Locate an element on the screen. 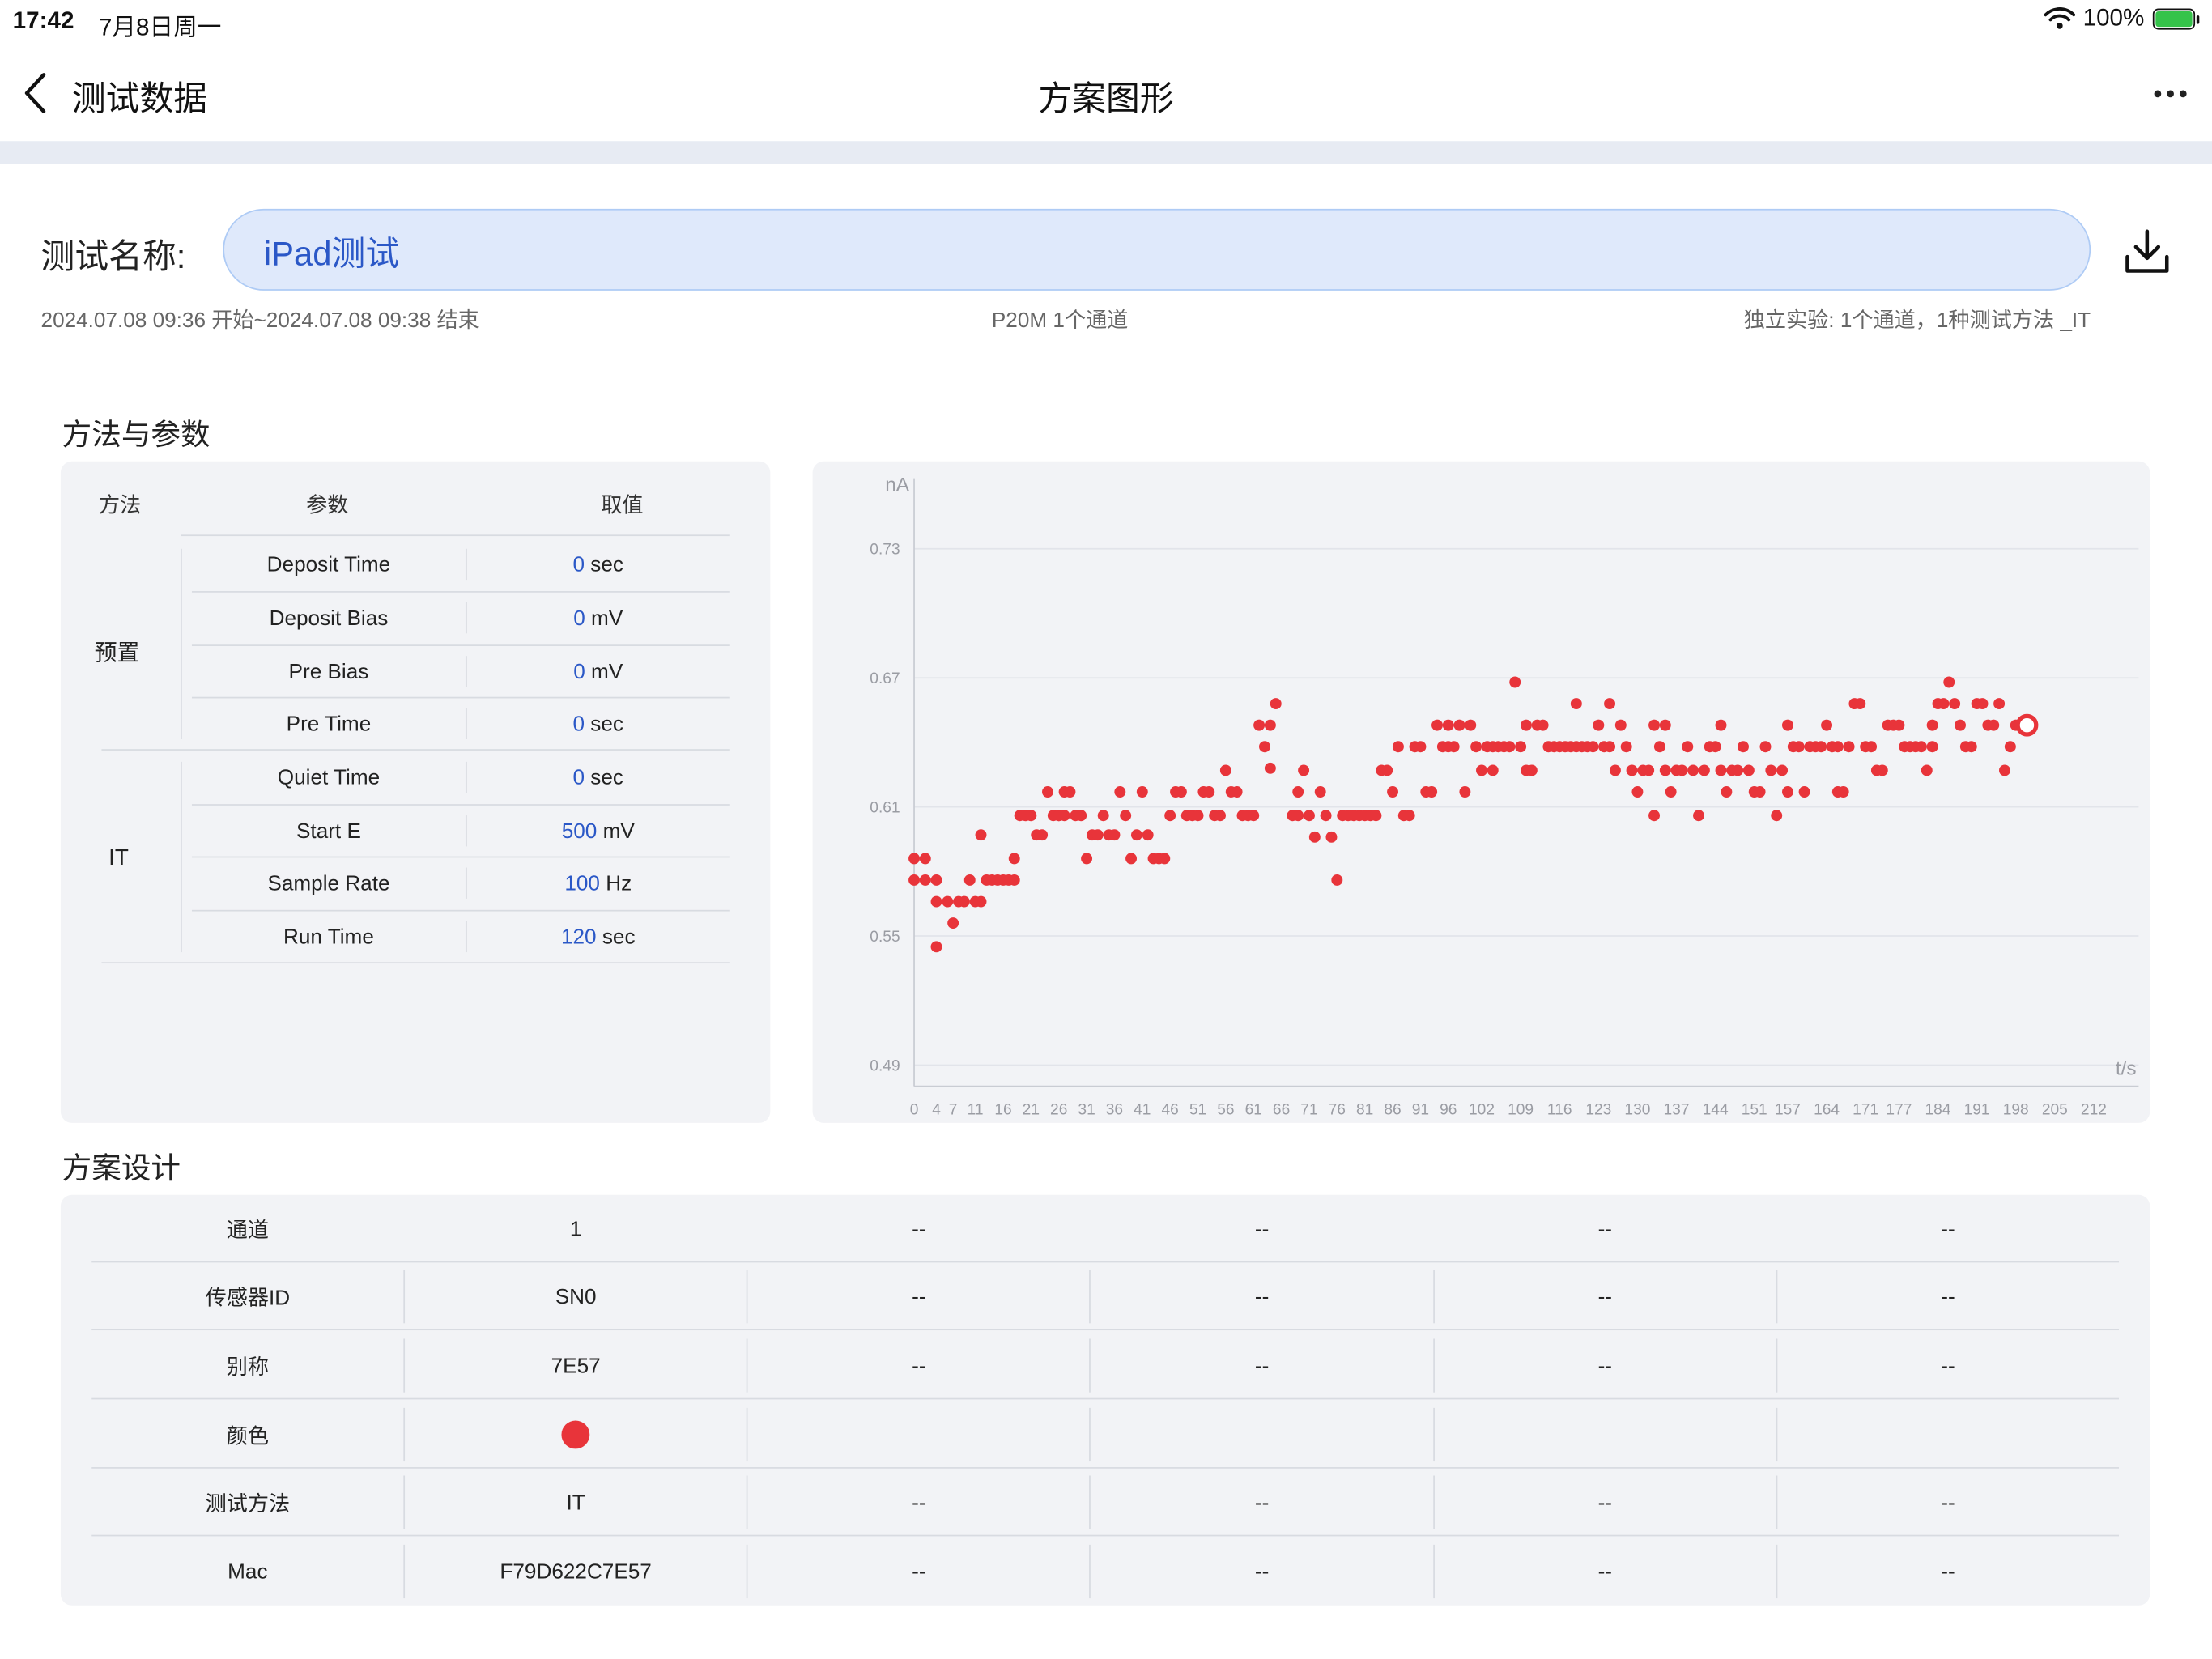  x-tick-label: 0 is located at coordinates (915, 1110).